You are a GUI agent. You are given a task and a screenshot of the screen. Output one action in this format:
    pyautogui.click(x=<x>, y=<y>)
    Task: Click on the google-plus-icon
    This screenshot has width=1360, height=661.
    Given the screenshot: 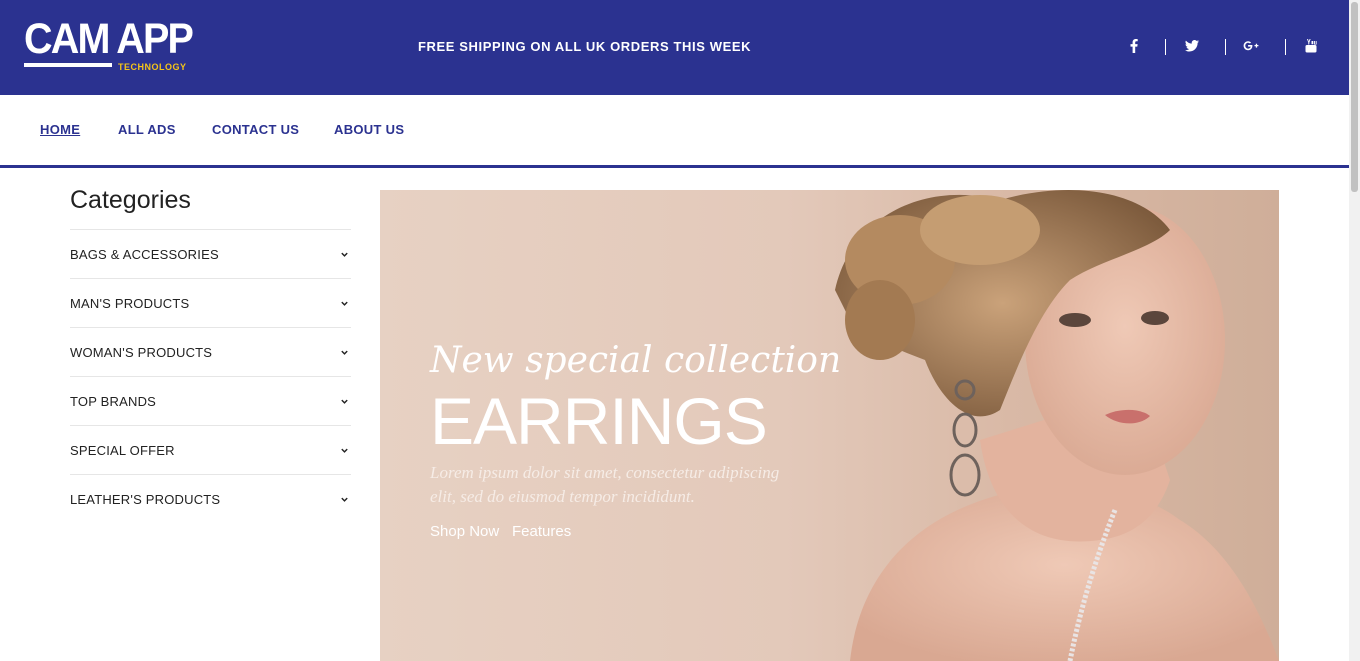 What is the action you would take?
    pyautogui.click(x=1251, y=46)
    